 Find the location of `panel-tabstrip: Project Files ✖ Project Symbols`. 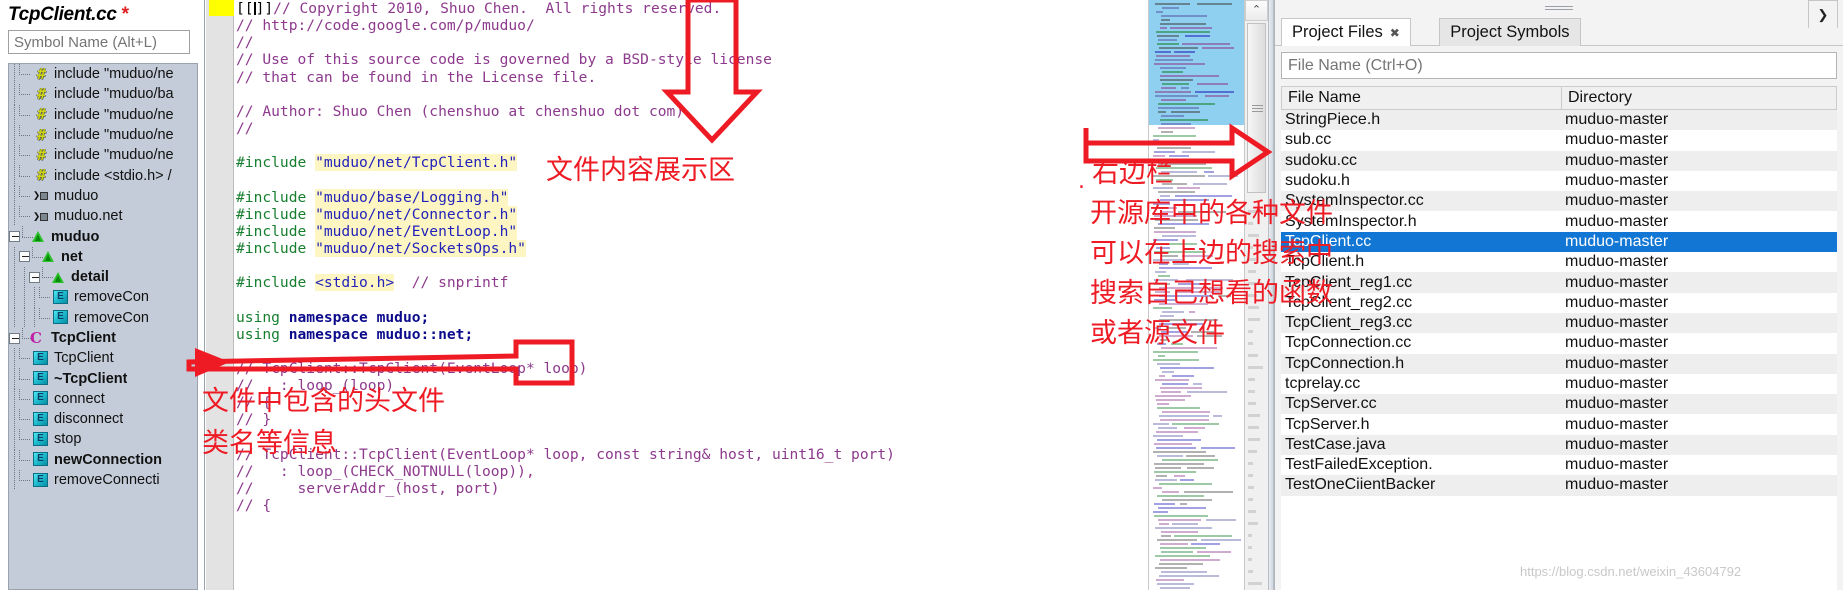

panel-tabstrip: Project Files ✖ Project Symbols is located at coordinates (1559, 32).